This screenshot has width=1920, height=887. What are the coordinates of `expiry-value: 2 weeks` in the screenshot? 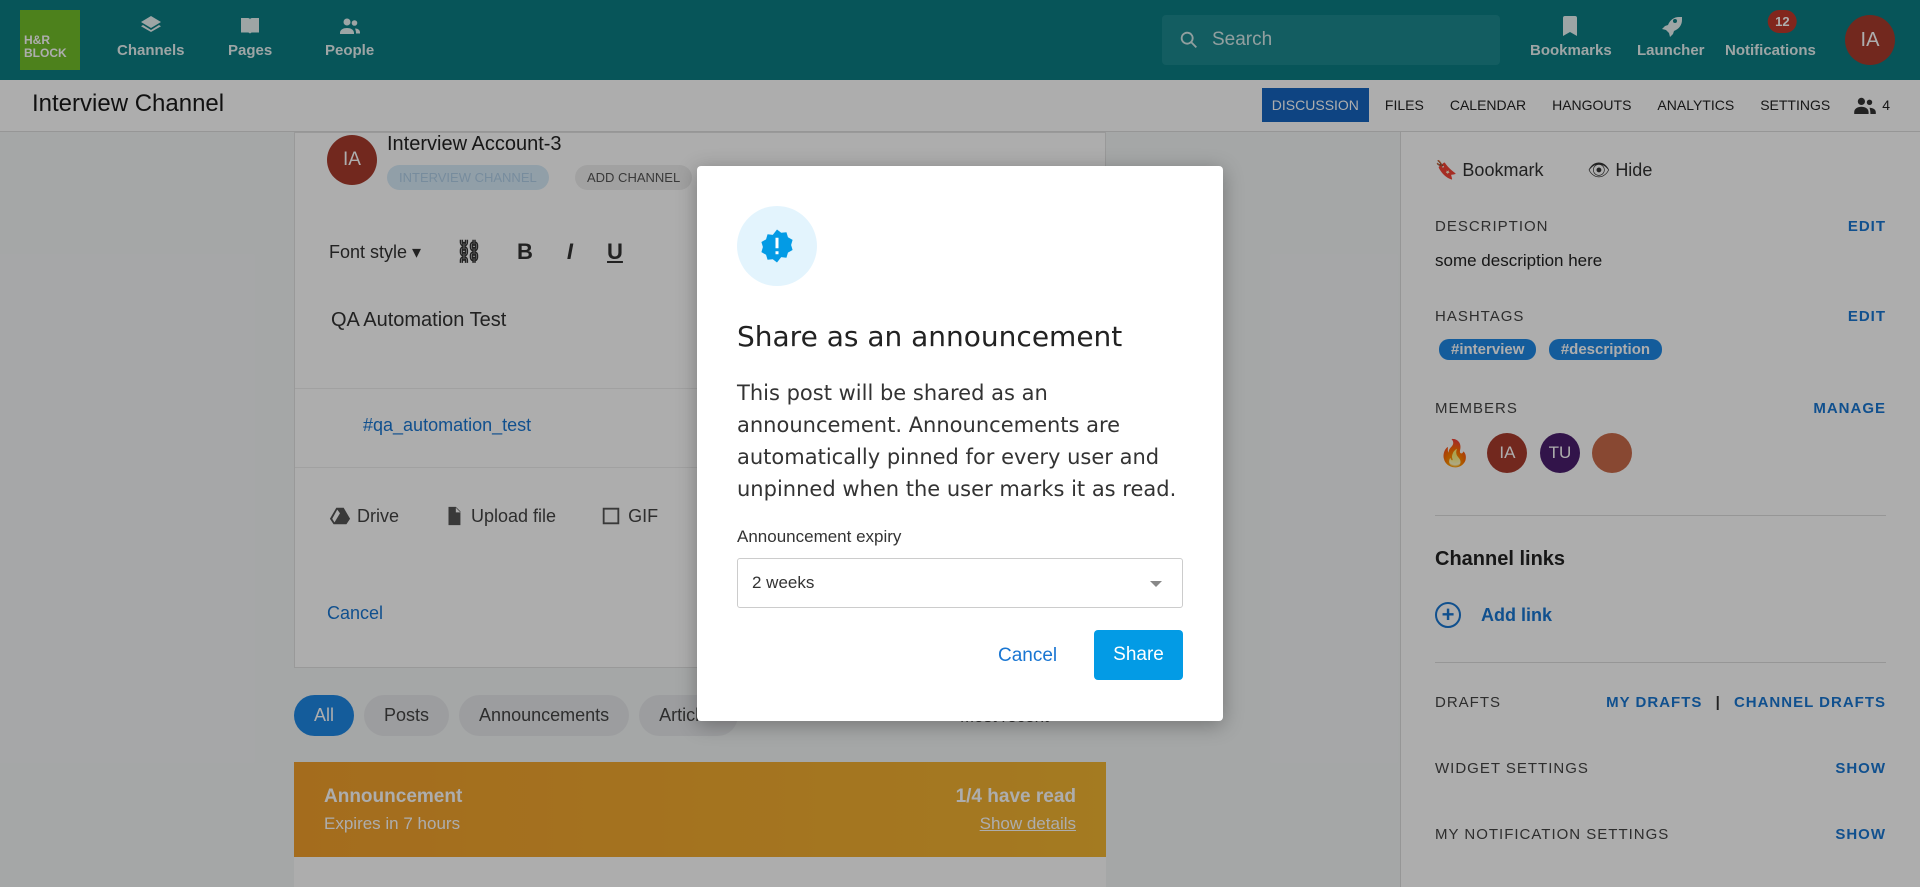 It's located at (783, 582).